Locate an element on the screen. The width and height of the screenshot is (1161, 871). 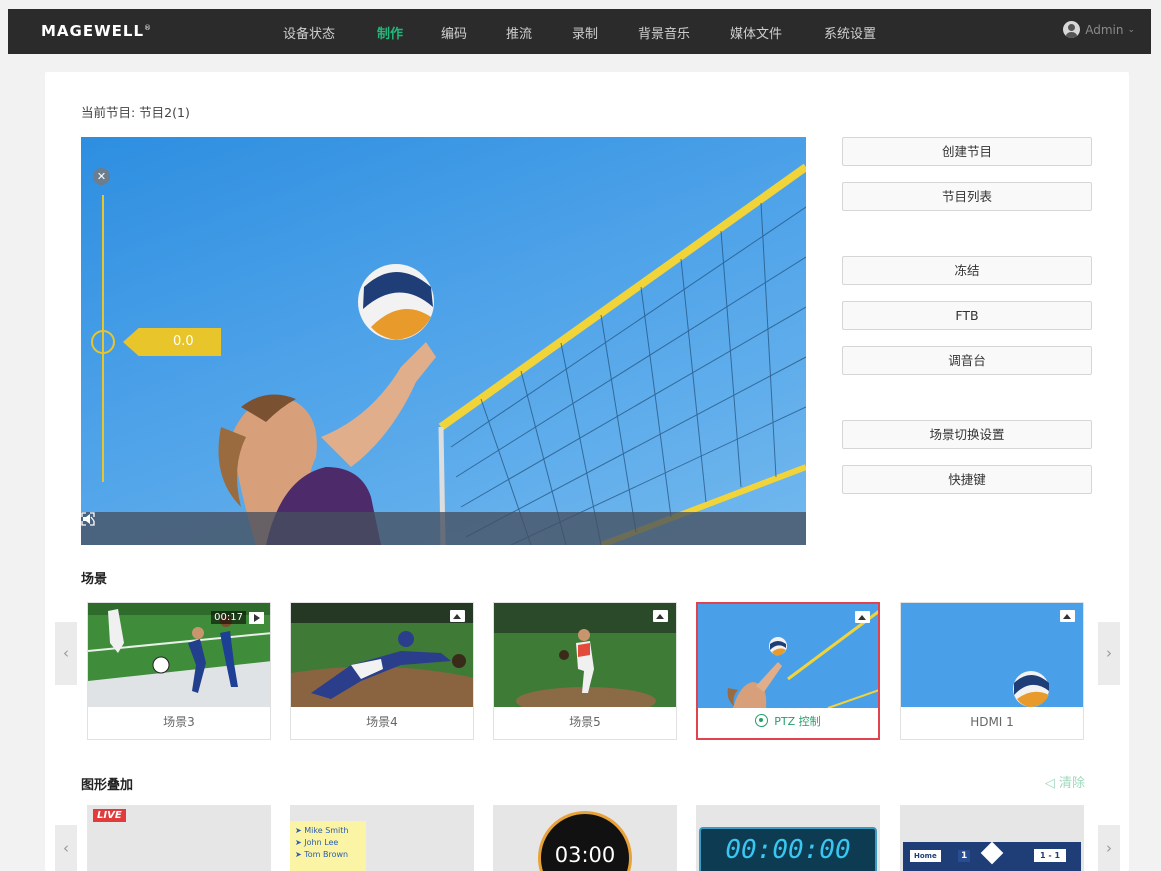
overlay-clock-card: 00:00:00 is located at coordinates (788, 838).